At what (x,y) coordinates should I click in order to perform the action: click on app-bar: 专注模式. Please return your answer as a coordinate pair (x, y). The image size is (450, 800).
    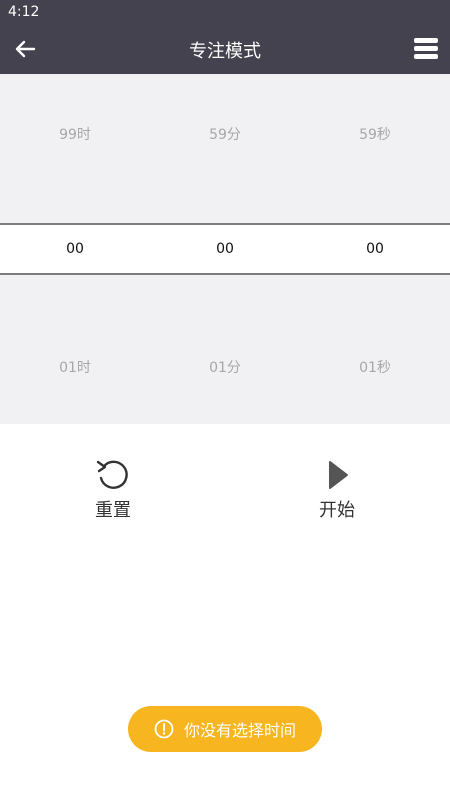
    Looking at the image, I should click on (225, 49).